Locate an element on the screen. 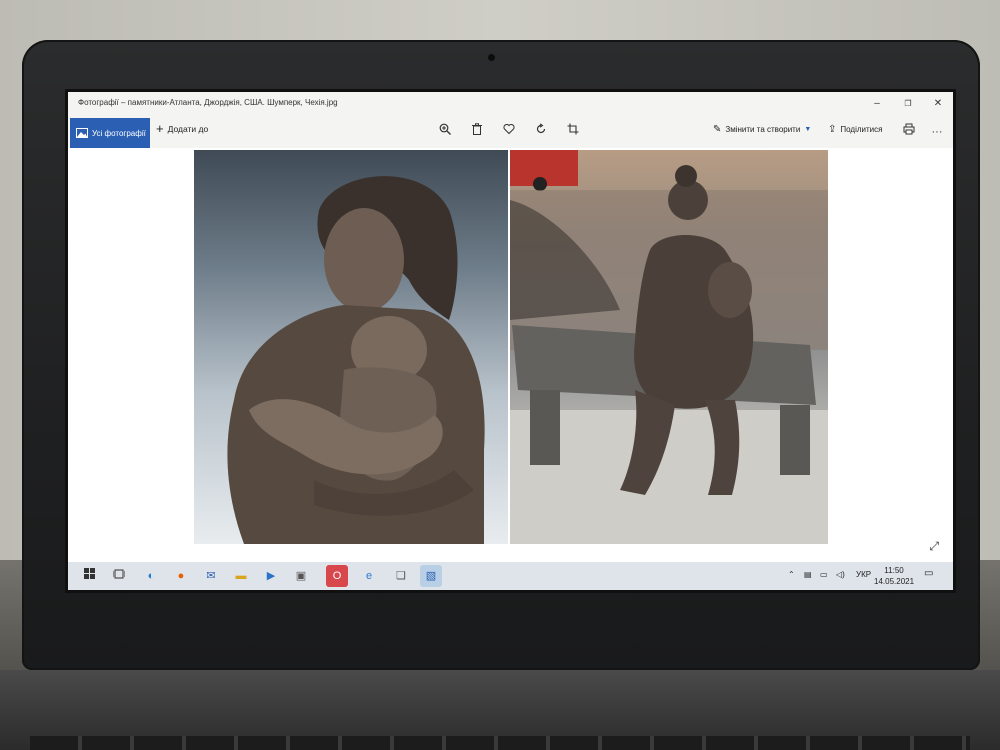 Image resolution: width=1000 pixels, height=750 pixels. internet-explorer-icon: e is located at coordinates (369, 576).